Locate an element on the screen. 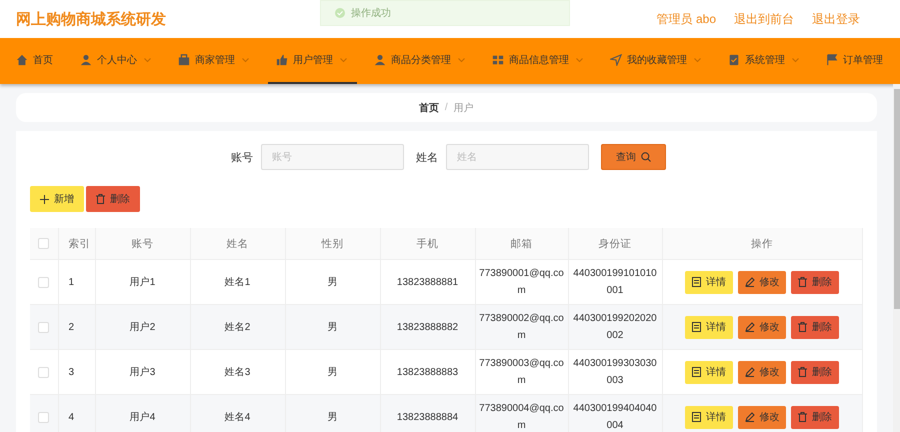 Image resolution: width=900 pixels, height=432 pixels. thumb-icon is located at coordinates (282, 60).